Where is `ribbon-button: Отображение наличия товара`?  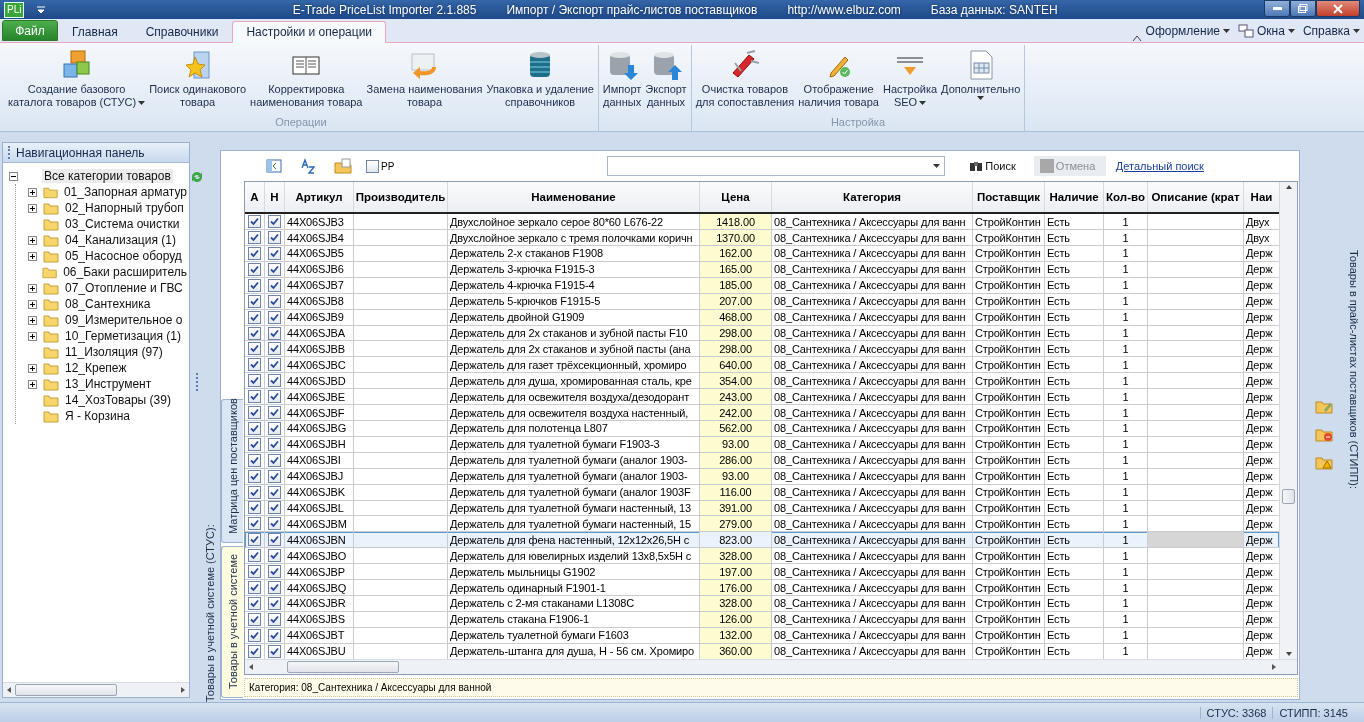
ribbon-button: Отображение наличия товара is located at coordinates (838, 80).